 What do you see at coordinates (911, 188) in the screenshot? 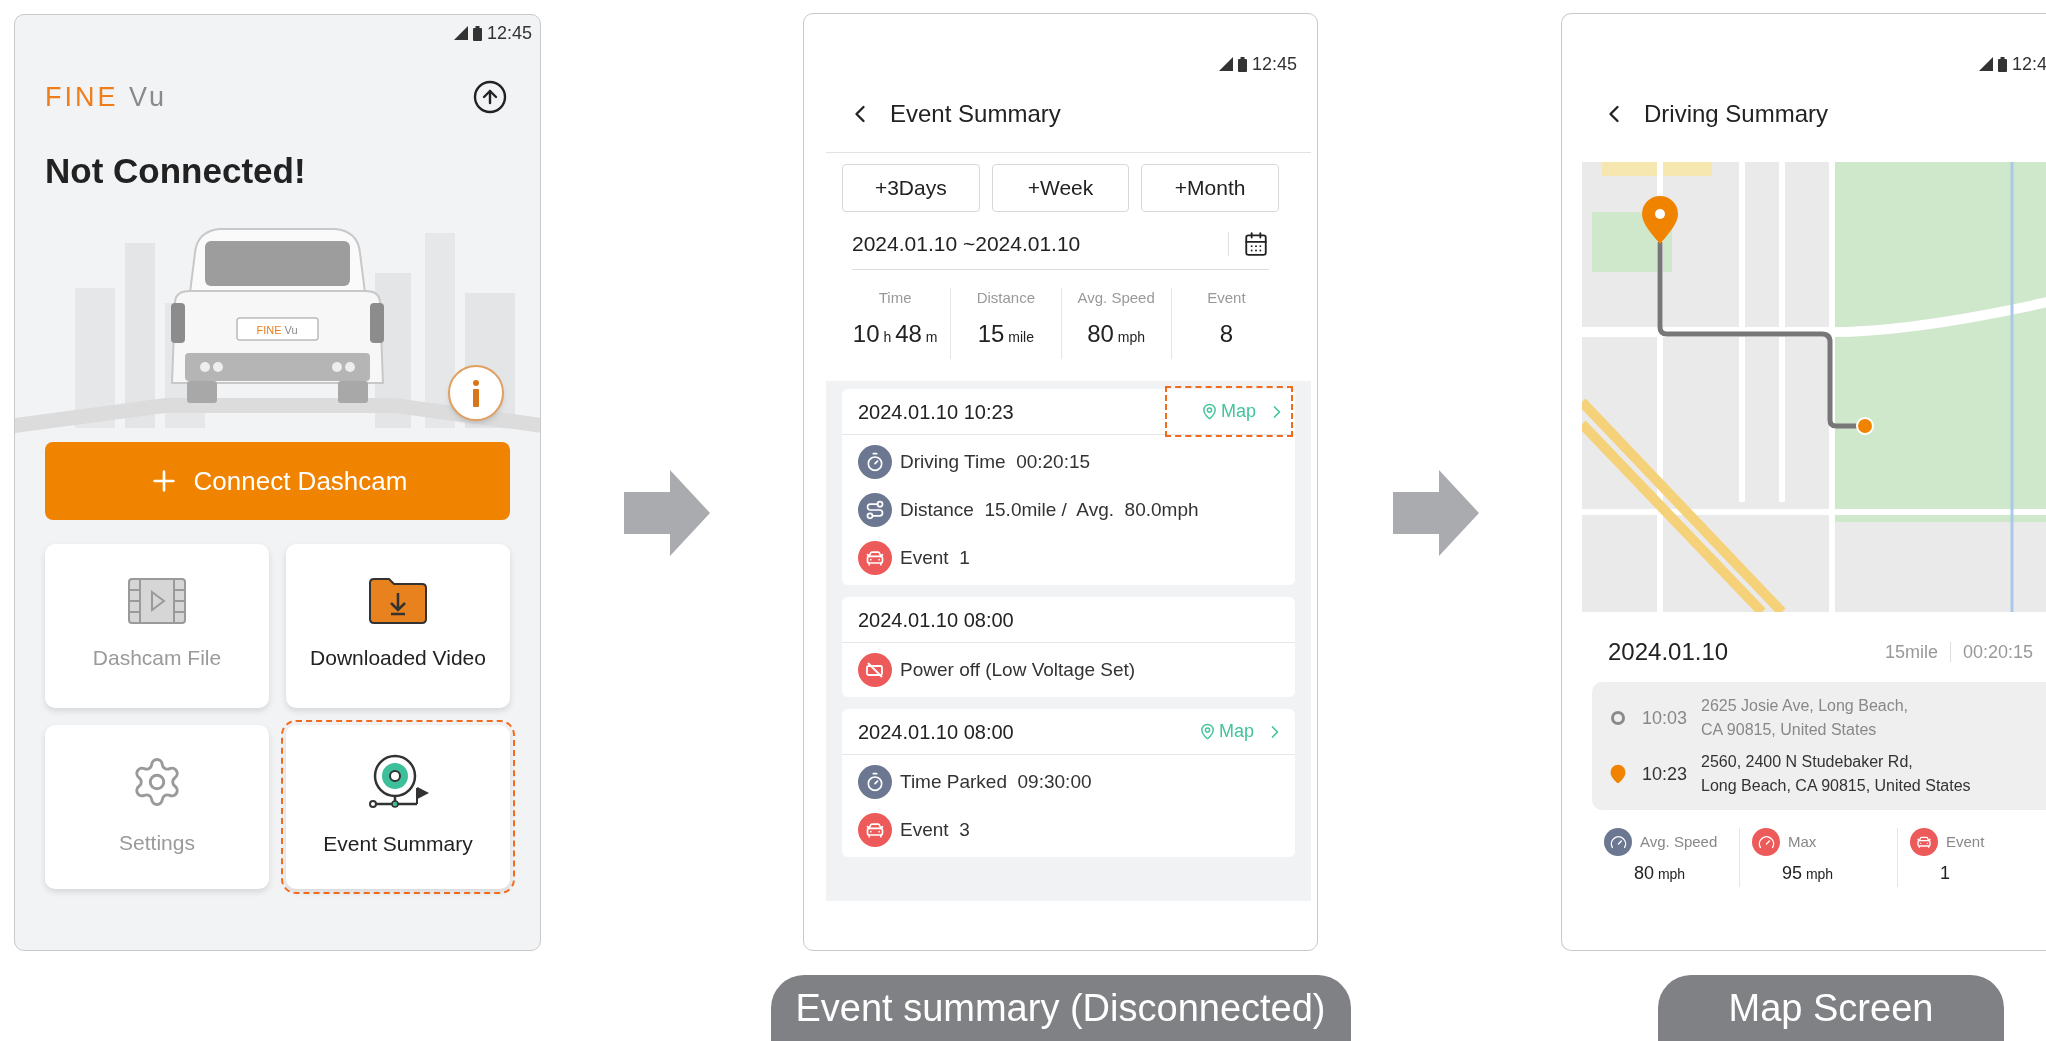
I see `range-button: +3Days` at bounding box center [911, 188].